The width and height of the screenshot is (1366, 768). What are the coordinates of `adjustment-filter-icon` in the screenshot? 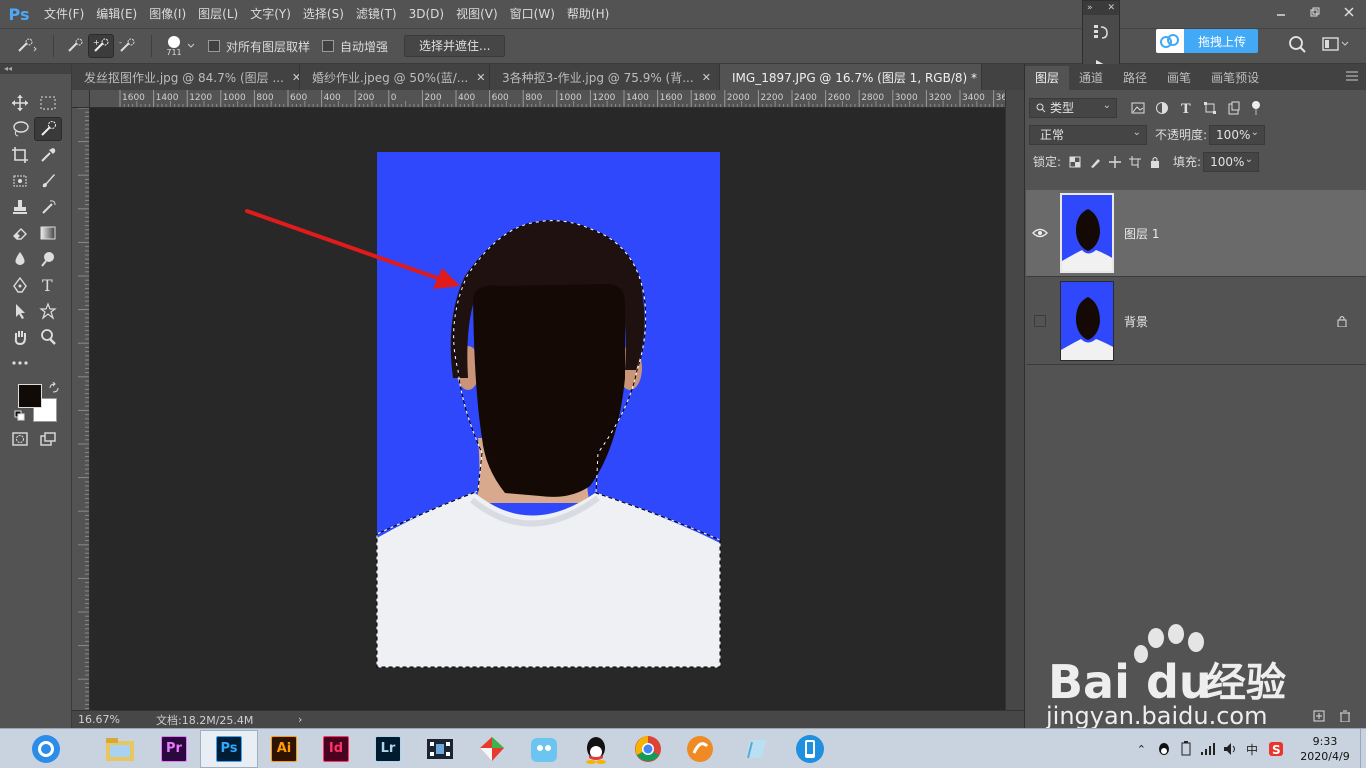 It's located at (1162, 108).